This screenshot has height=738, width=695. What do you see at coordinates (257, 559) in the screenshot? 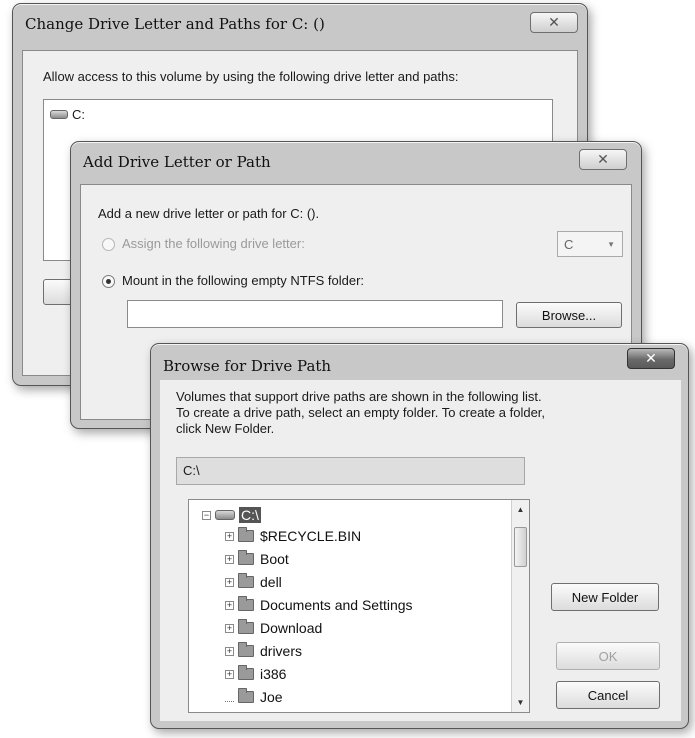
I see `tree-item: + Boot` at bounding box center [257, 559].